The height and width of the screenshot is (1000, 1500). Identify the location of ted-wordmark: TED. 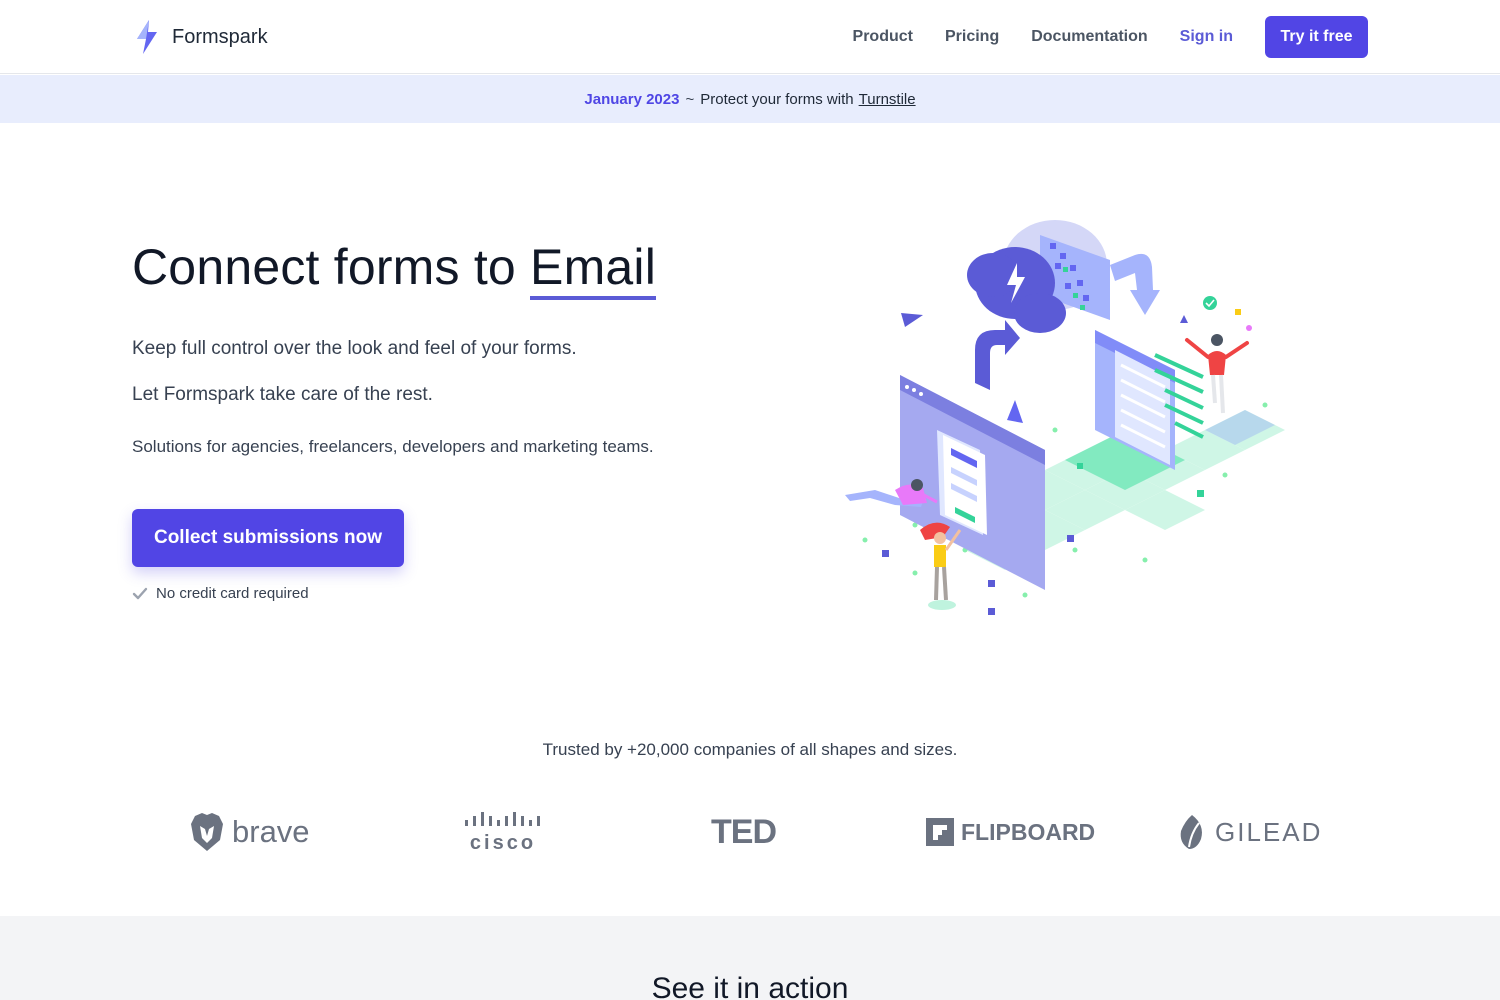
(744, 831).